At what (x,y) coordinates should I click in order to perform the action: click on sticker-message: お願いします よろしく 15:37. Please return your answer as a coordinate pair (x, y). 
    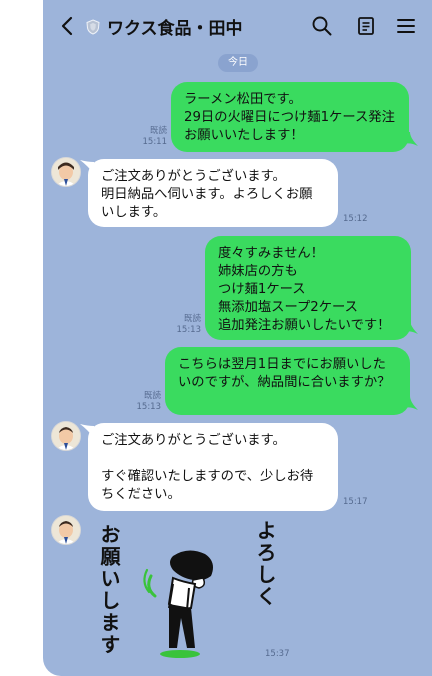
    Looking at the image, I should click on (190, 590).